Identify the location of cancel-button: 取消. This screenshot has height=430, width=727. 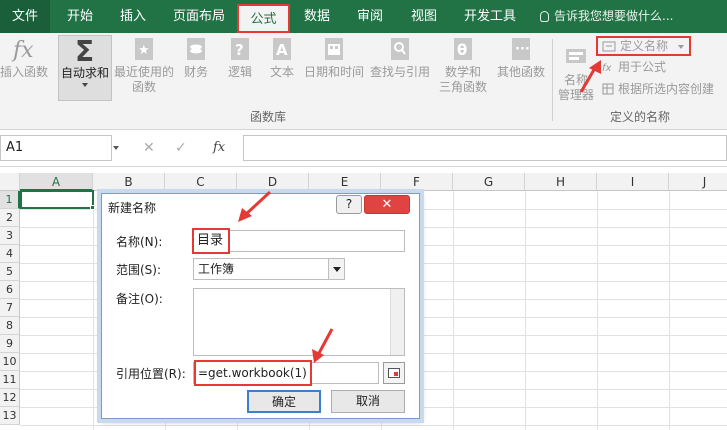
(368, 401).